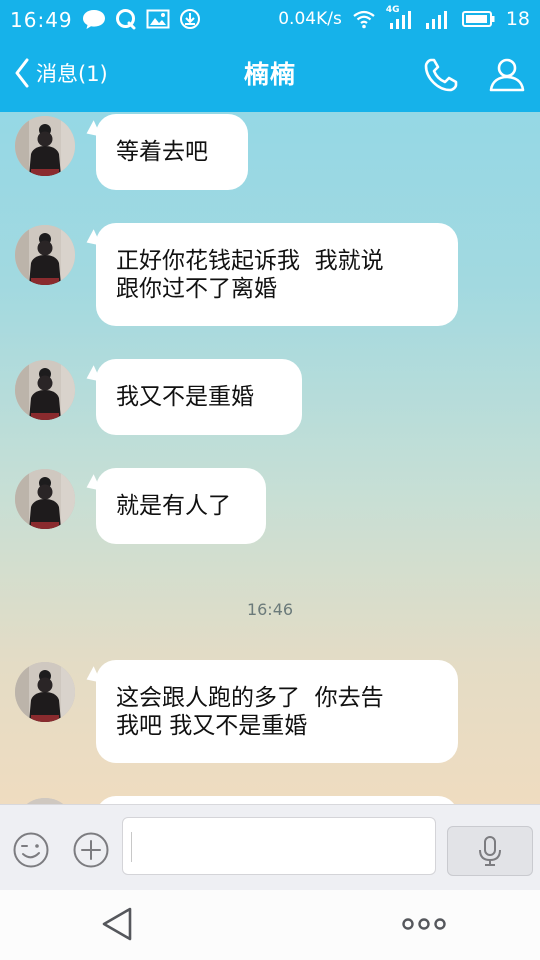 The width and height of the screenshot is (540, 960). I want to click on message-bubble: 正好你花钱起诉我 我就说 跟你过不了离婚, so click(270, 274).